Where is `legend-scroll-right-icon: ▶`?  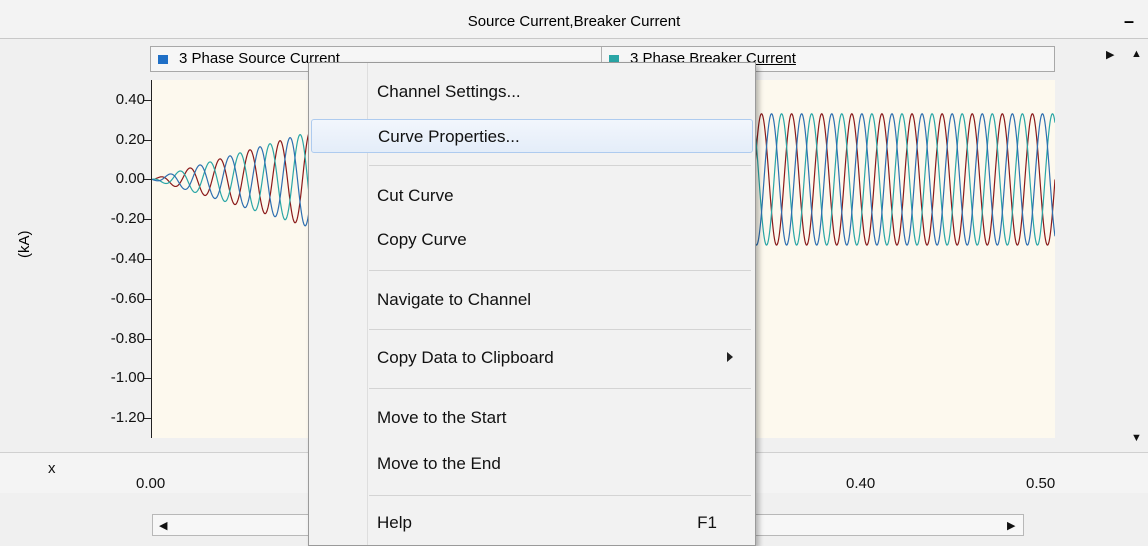
legend-scroll-right-icon: ▶ is located at coordinates (1110, 54).